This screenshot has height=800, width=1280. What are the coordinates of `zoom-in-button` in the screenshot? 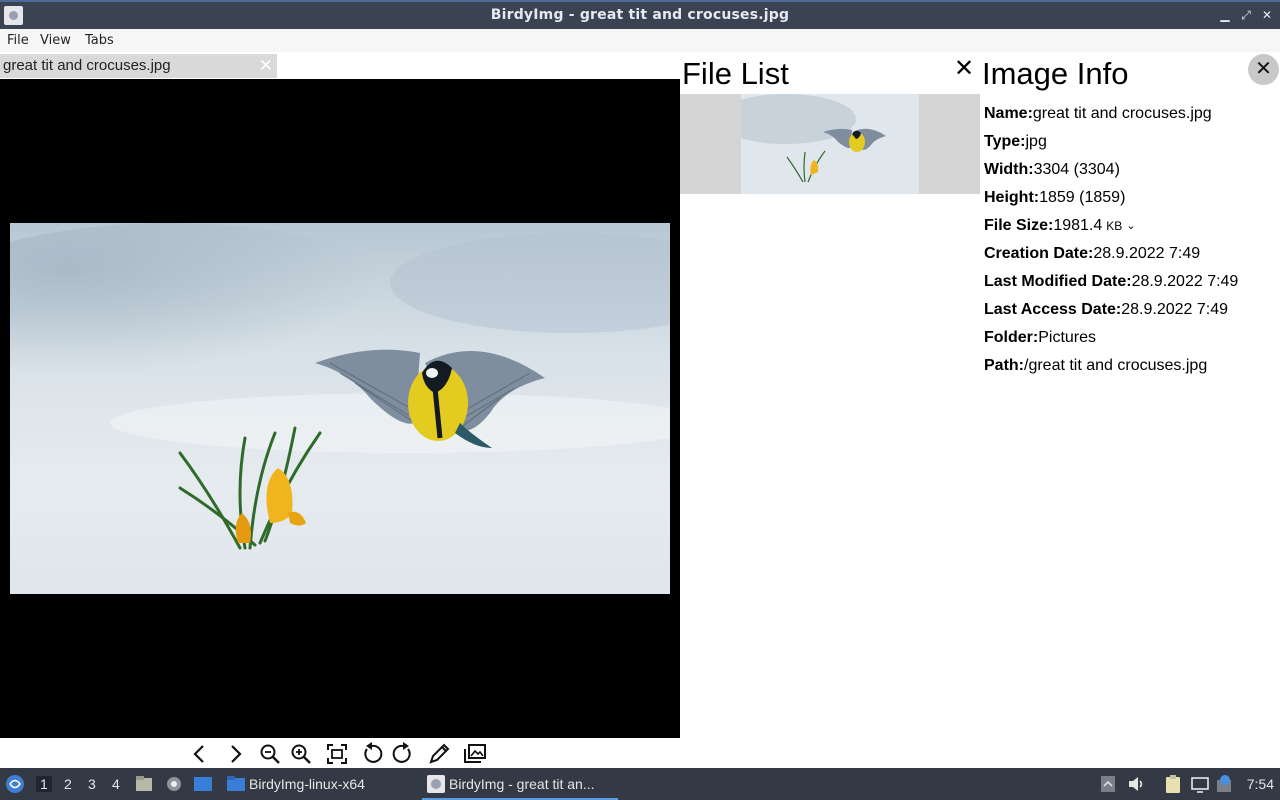 It's located at (301, 754).